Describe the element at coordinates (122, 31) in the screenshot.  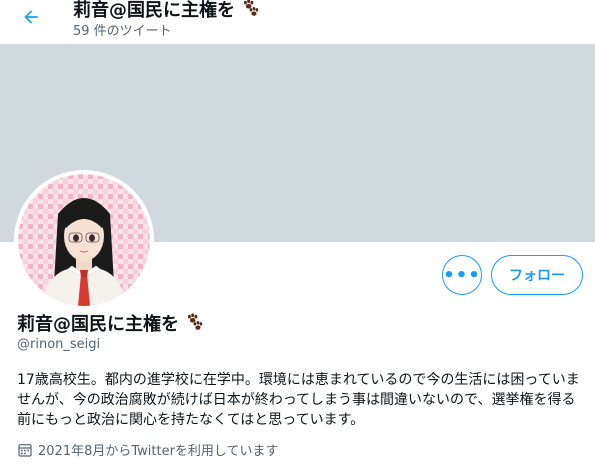
I see `tweet-count: 59 件のツイート` at that location.